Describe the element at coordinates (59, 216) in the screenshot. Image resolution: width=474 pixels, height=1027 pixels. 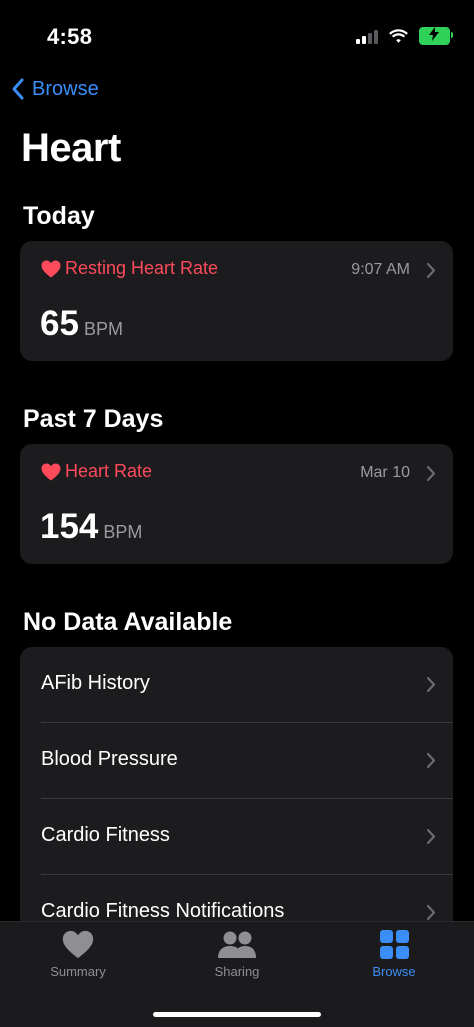
I see `section-title-today: Today` at that location.